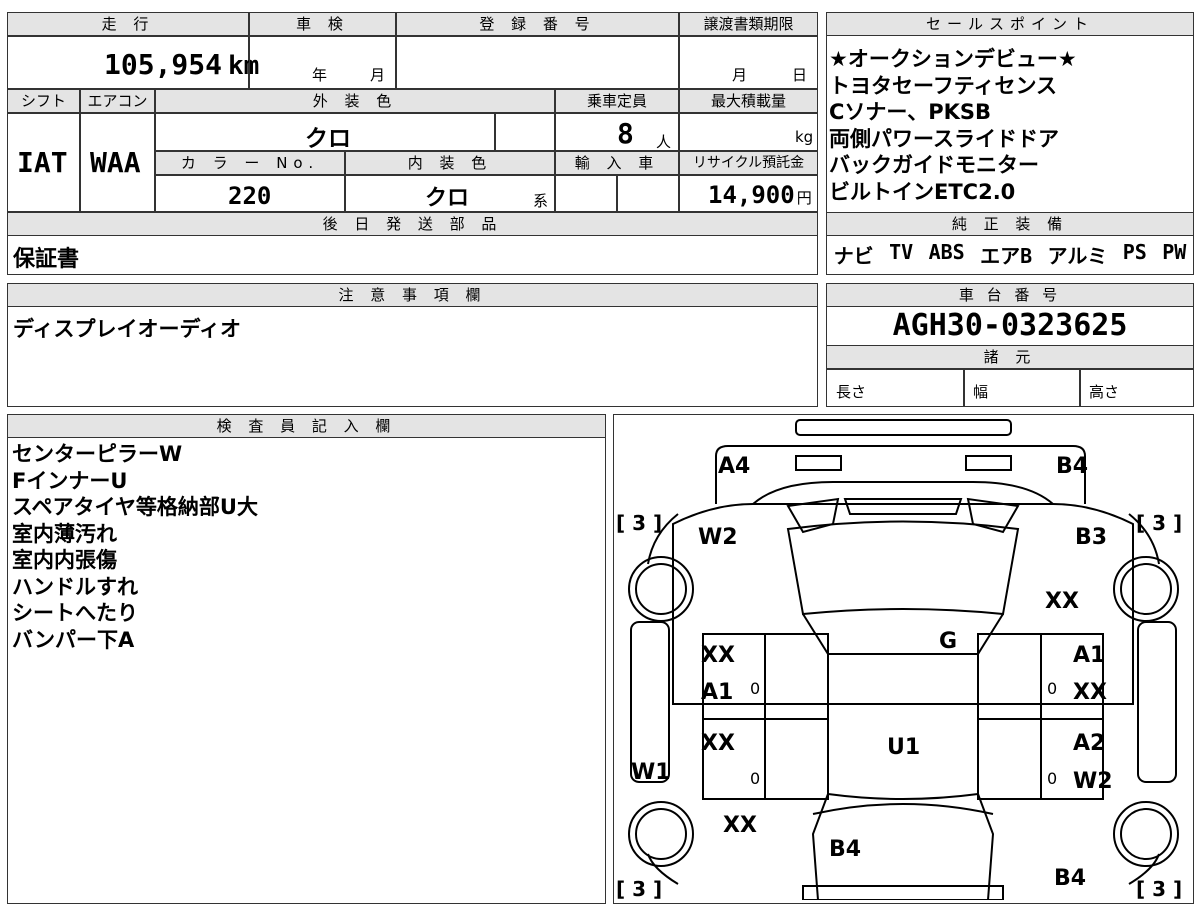  What do you see at coordinates (135, 507) in the screenshot?
I see `inspector-note: スペアタイヤ等格納部U大` at bounding box center [135, 507].